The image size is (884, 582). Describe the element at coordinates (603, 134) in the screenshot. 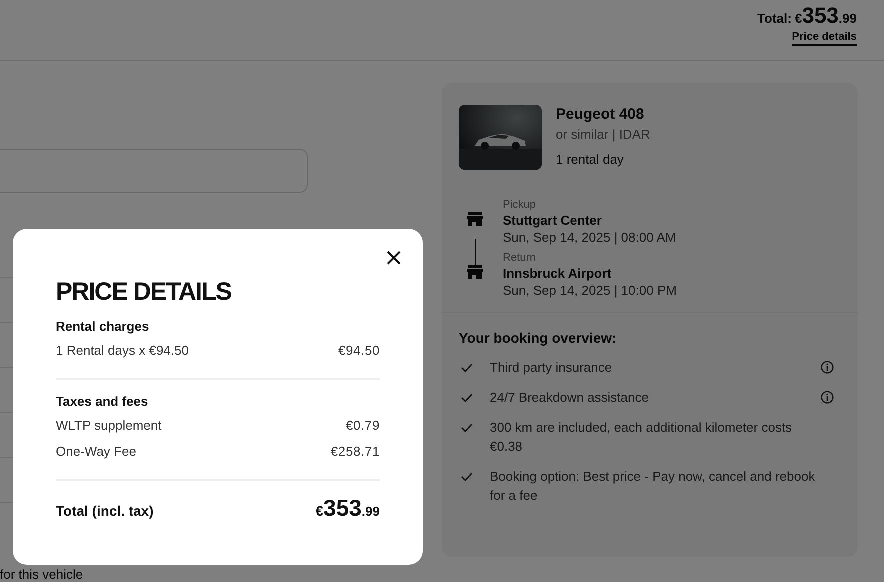

I see `car-category: or similar | IDAR` at that location.